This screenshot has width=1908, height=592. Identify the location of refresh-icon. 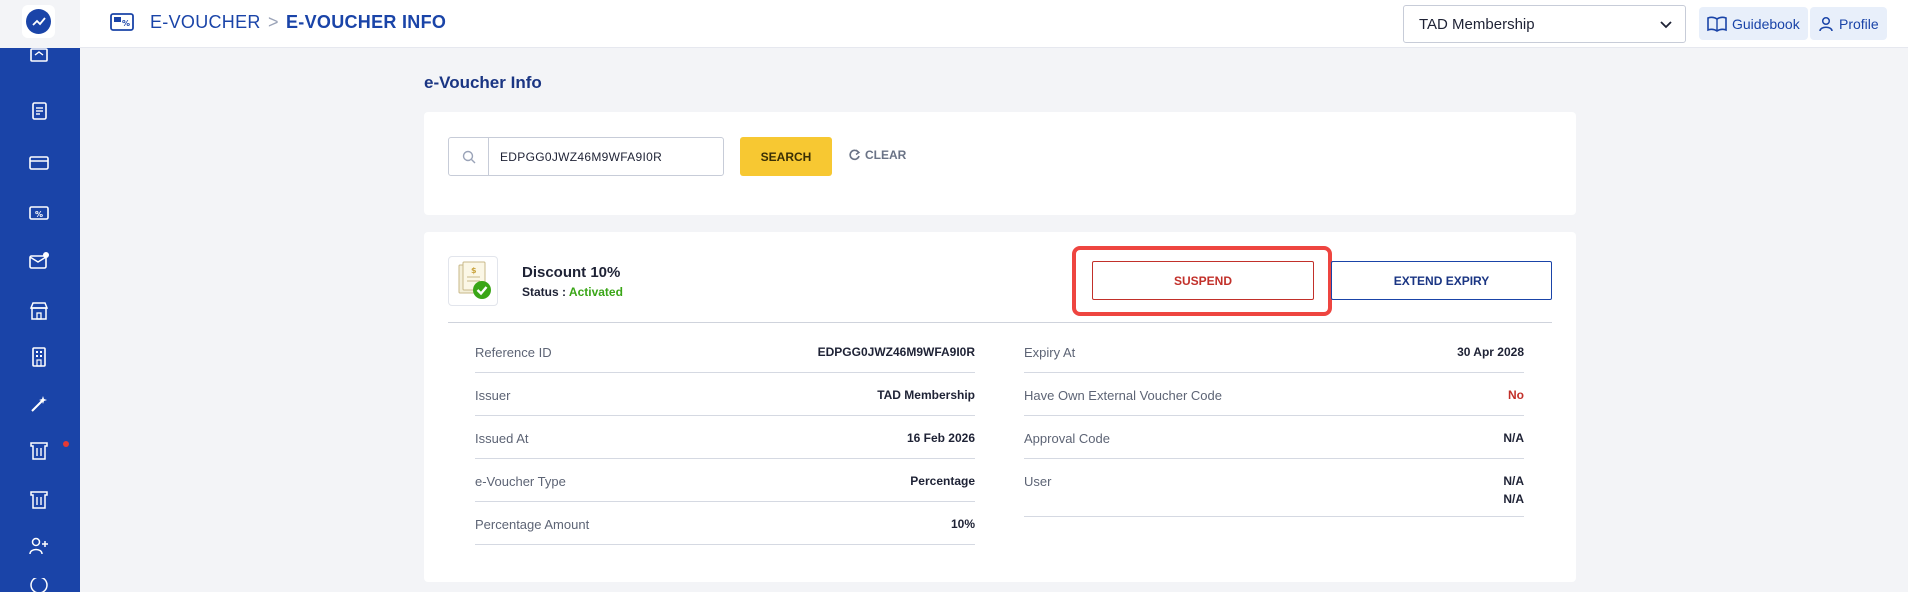
(855, 154).